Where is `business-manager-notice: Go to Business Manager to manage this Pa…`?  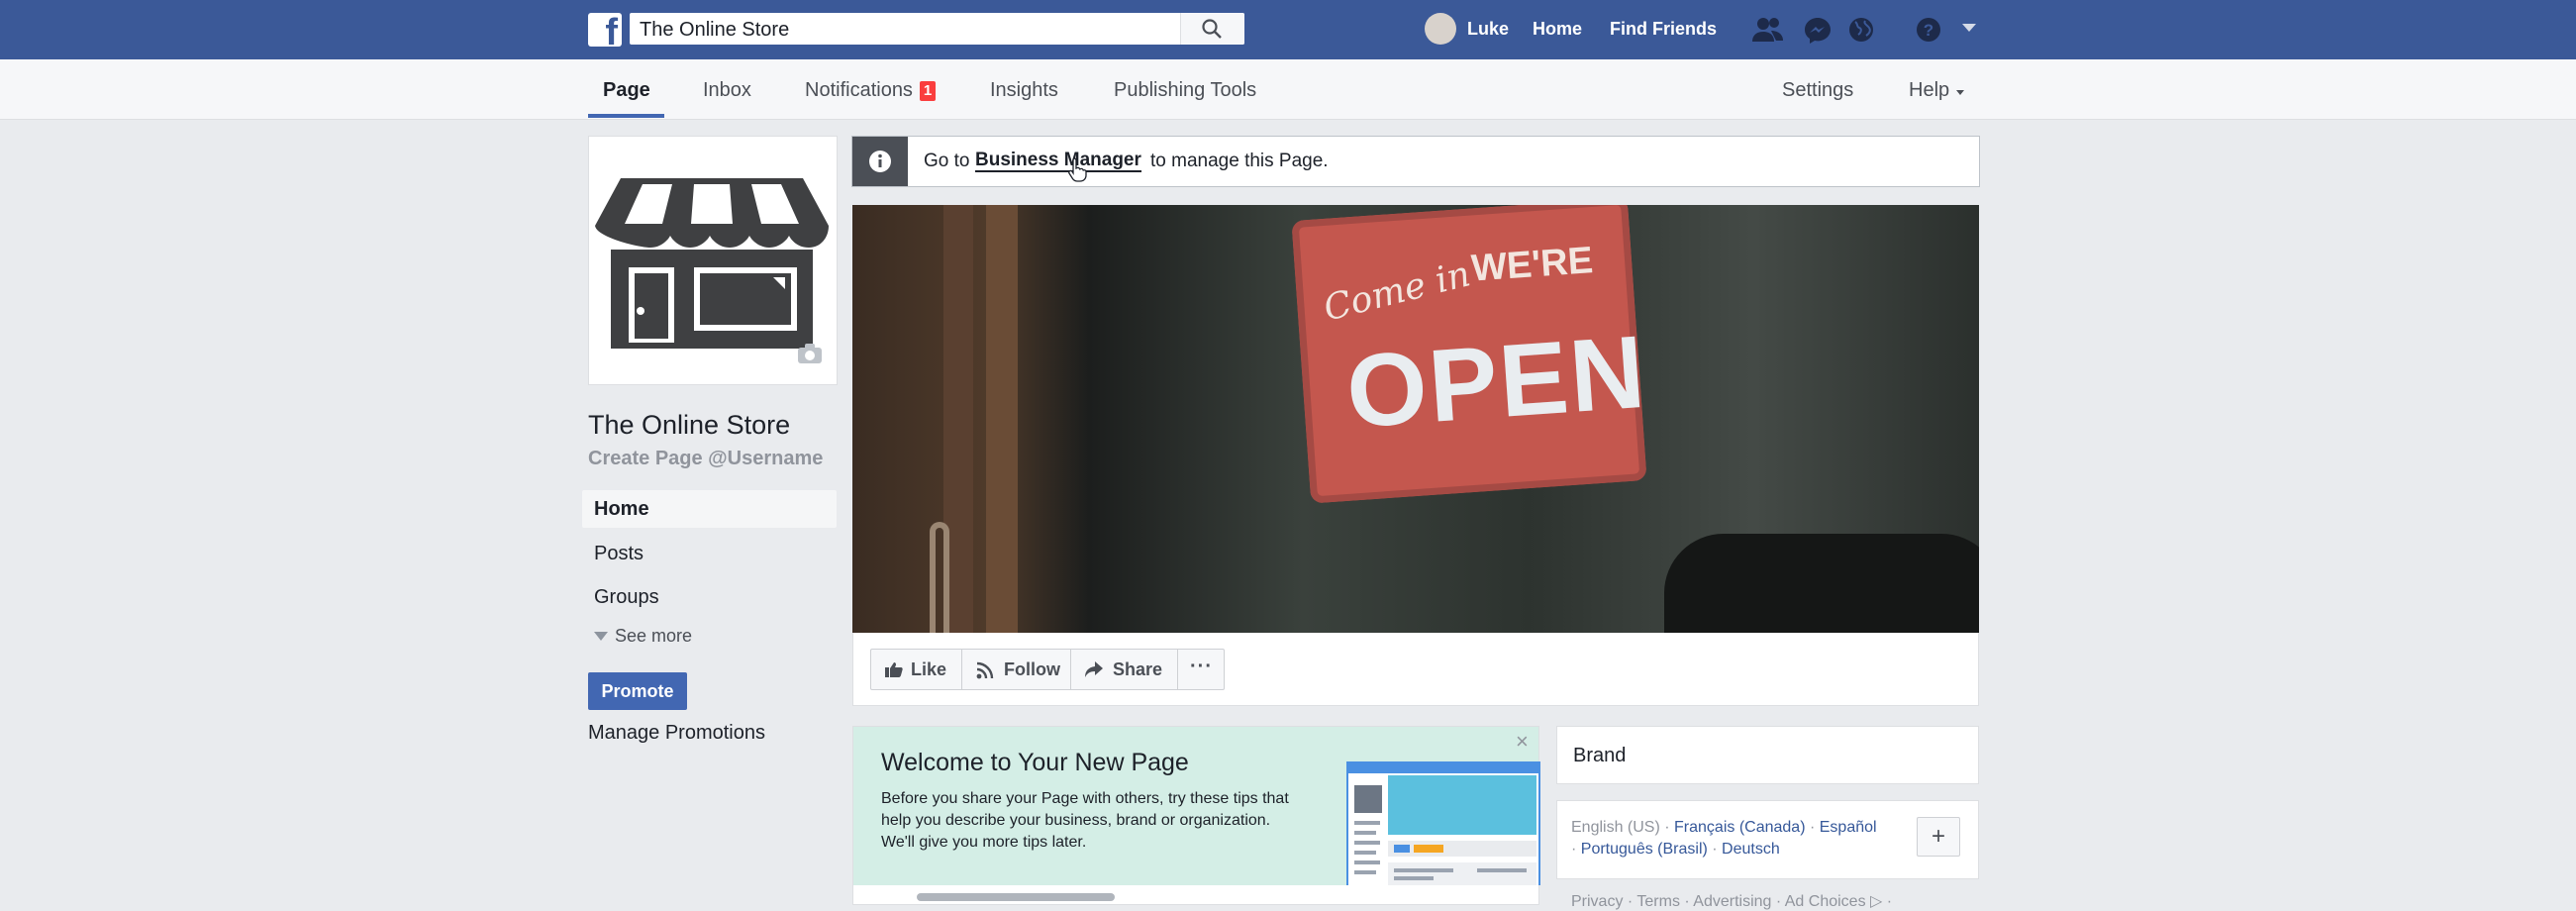
business-manager-notice: Go to Business Manager to manage this Pa… is located at coordinates (1415, 161).